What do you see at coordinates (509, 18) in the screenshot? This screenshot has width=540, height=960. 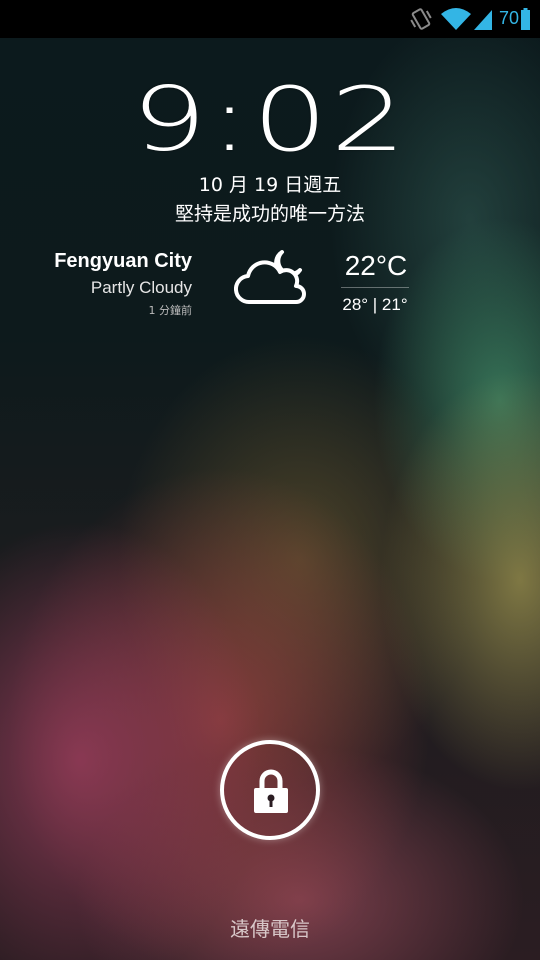 I see `battery-level: 70` at bounding box center [509, 18].